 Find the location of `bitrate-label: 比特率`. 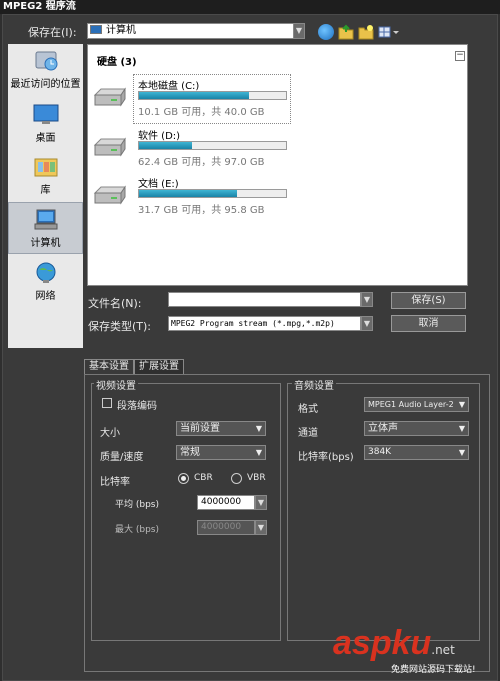

bitrate-label: 比特率 is located at coordinates (115, 482).